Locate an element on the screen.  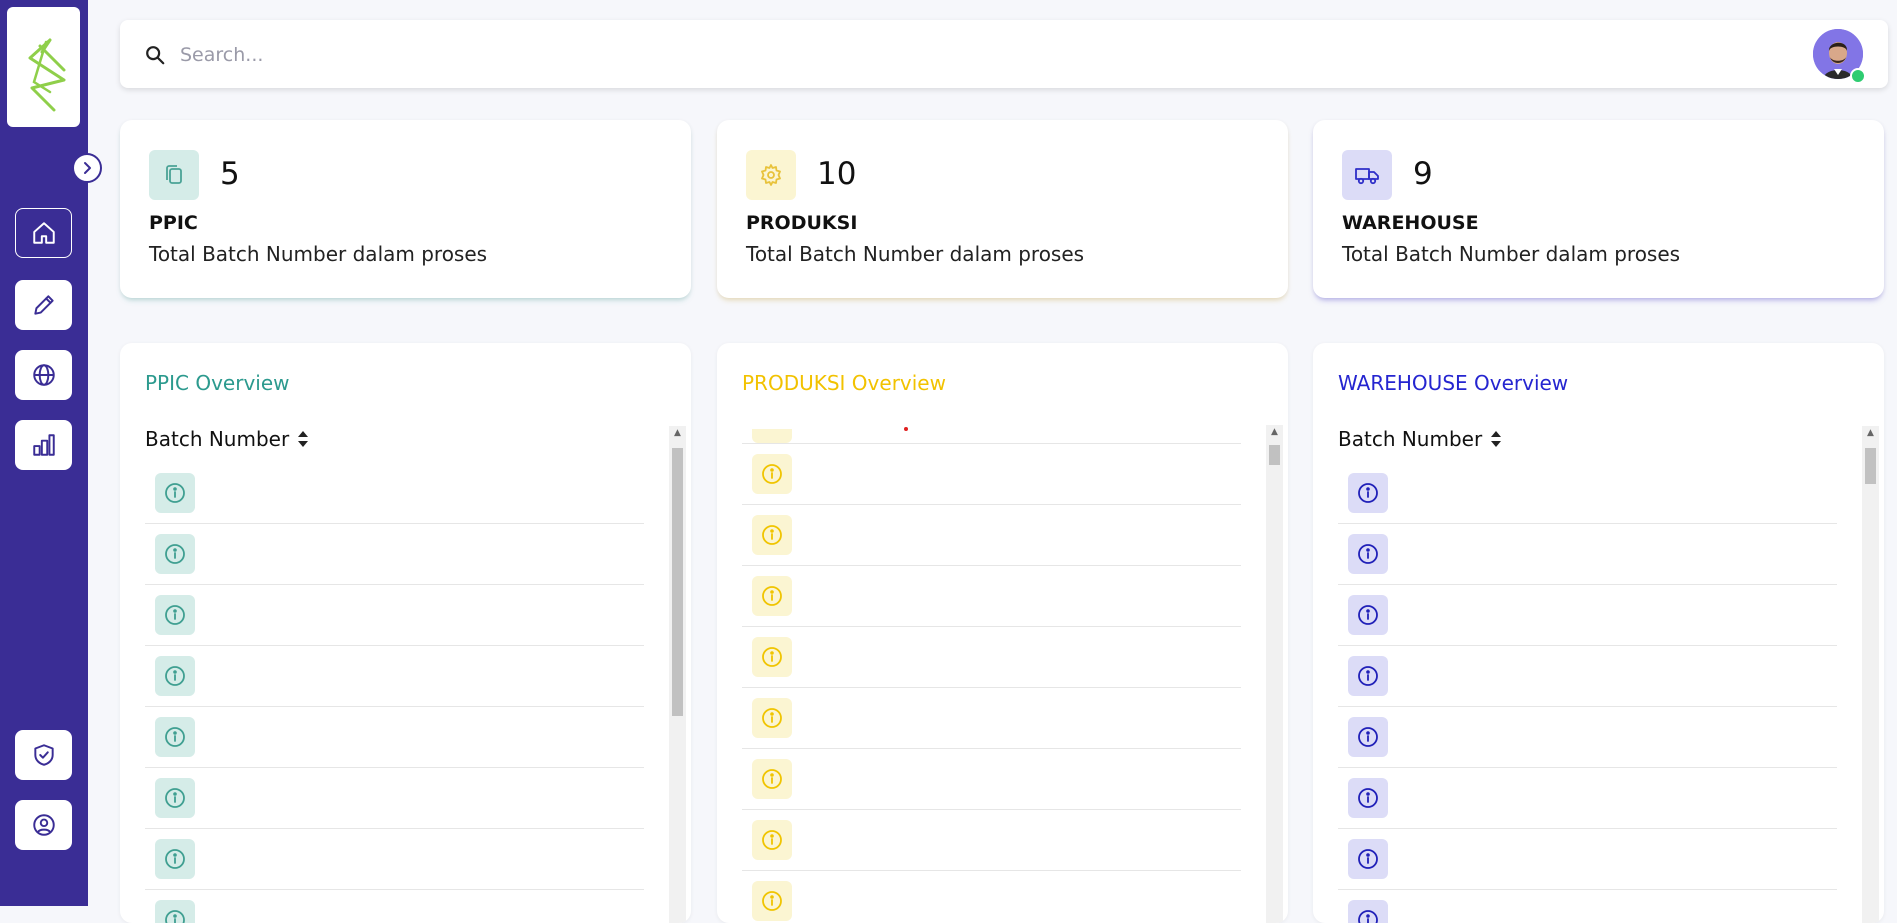
gear-icon is located at coordinates (771, 175).